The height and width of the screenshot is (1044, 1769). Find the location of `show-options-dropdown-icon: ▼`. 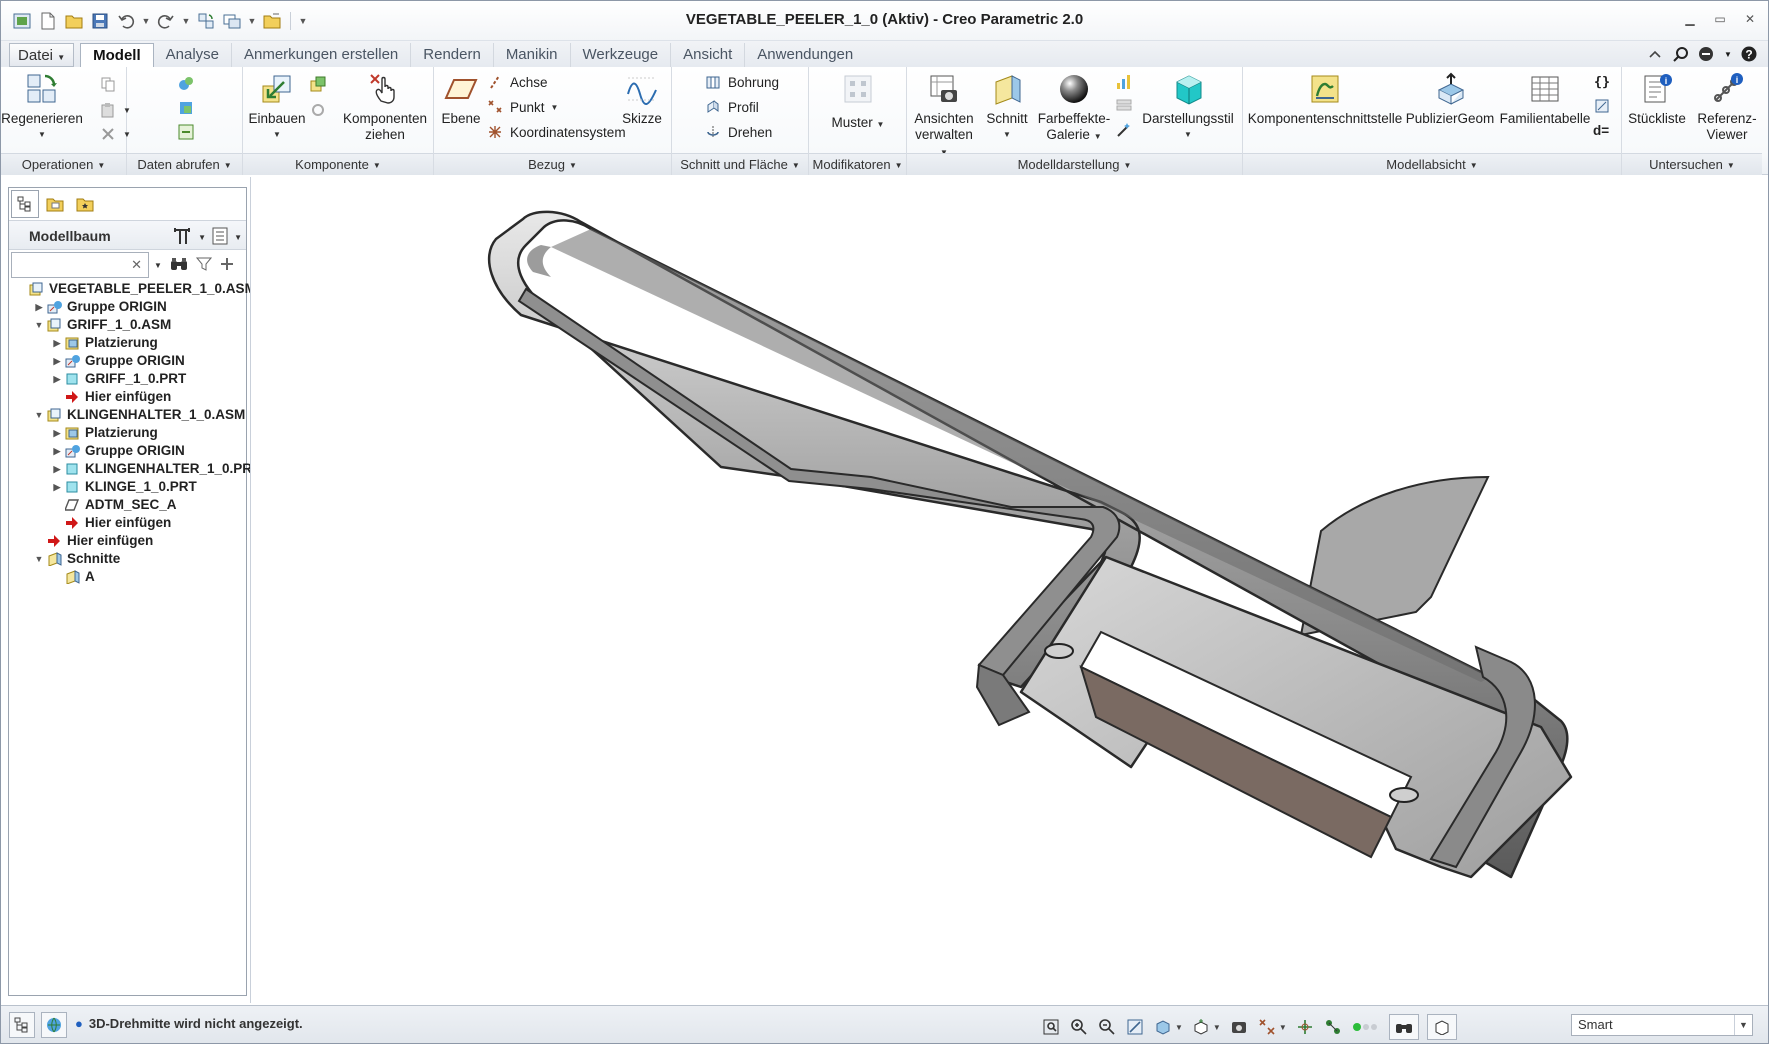

show-options-dropdown-icon: ▼ is located at coordinates (238, 237).